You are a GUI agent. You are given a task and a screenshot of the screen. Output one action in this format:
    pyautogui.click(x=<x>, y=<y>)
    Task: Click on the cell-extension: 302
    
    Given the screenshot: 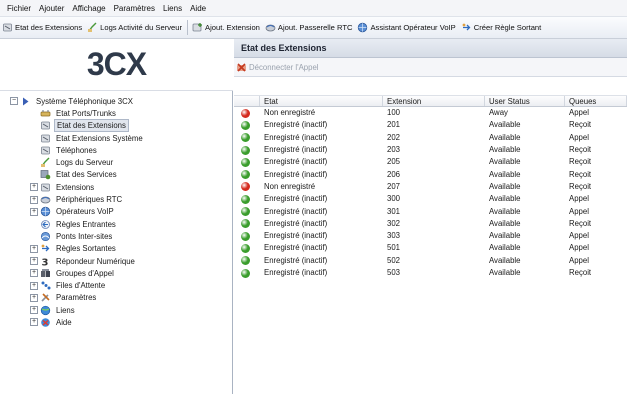 What is the action you would take?
    pyautogui.click(x=394, y=223)
    